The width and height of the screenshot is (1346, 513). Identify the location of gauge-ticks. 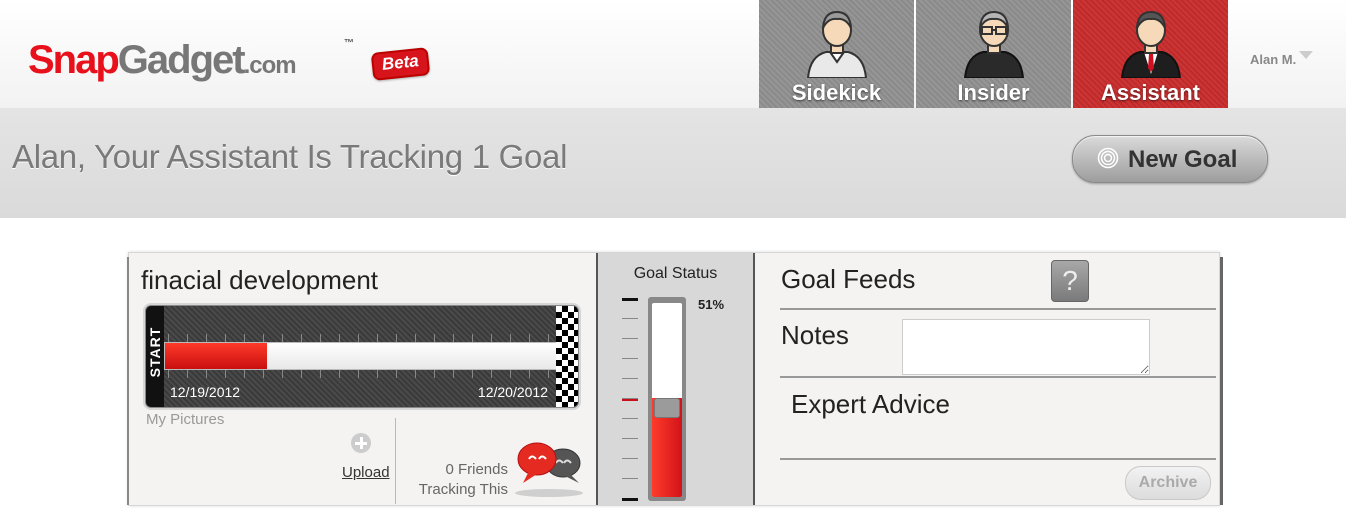
(632, 399).